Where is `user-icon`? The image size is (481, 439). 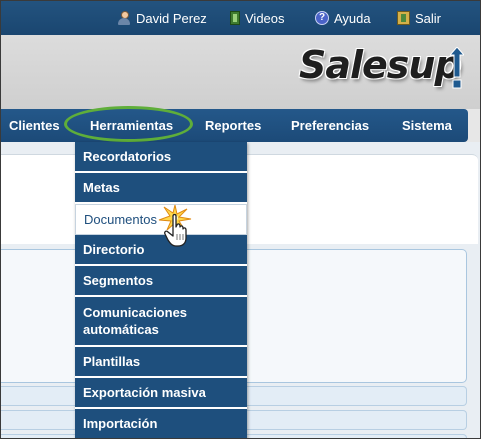 user-icon is located at coordinates (124, 18).